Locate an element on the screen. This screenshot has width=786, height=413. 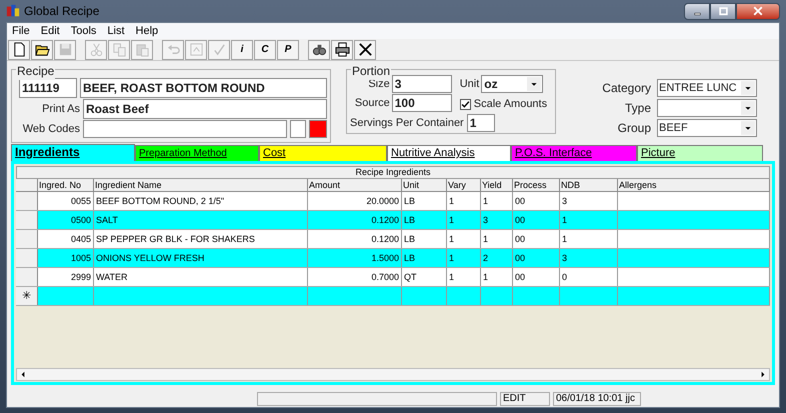
table-cell: 2999 is located at coordinates (66, 277).